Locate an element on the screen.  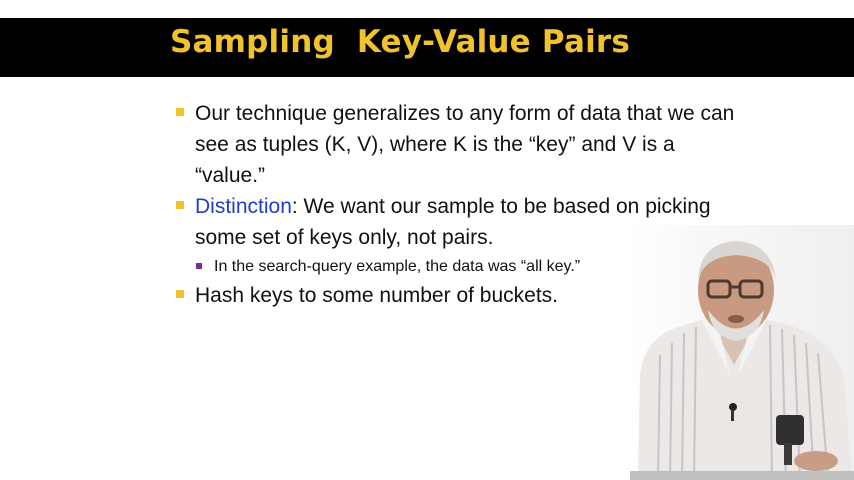
top-strip is located at coordinates (427, 9).